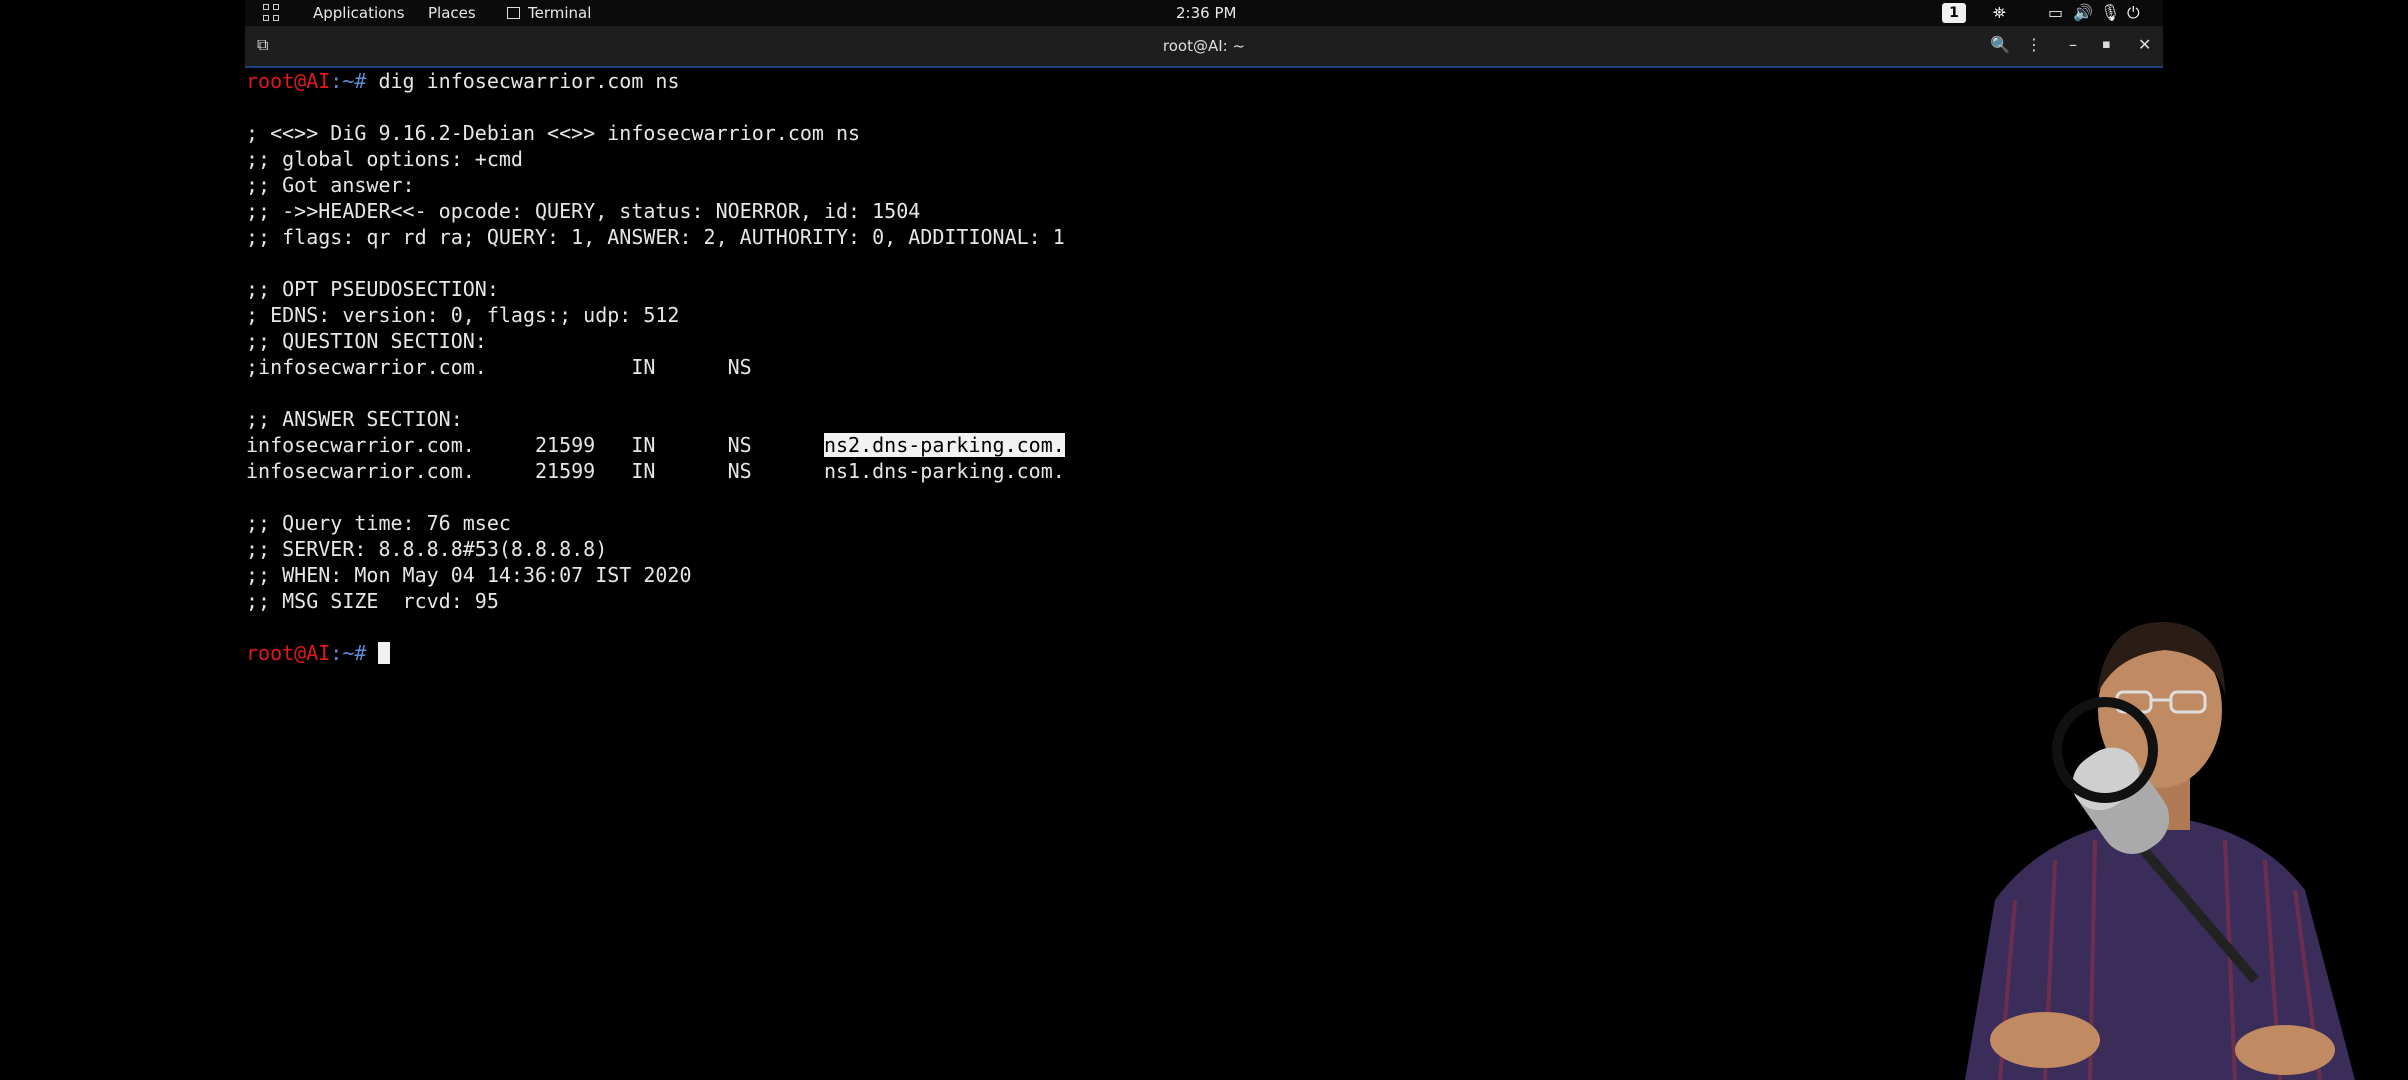 Image resolution: width=2408 pixels, height=1080 pixels. I want to click on search-icon: 🔍, so click(2000, 44).